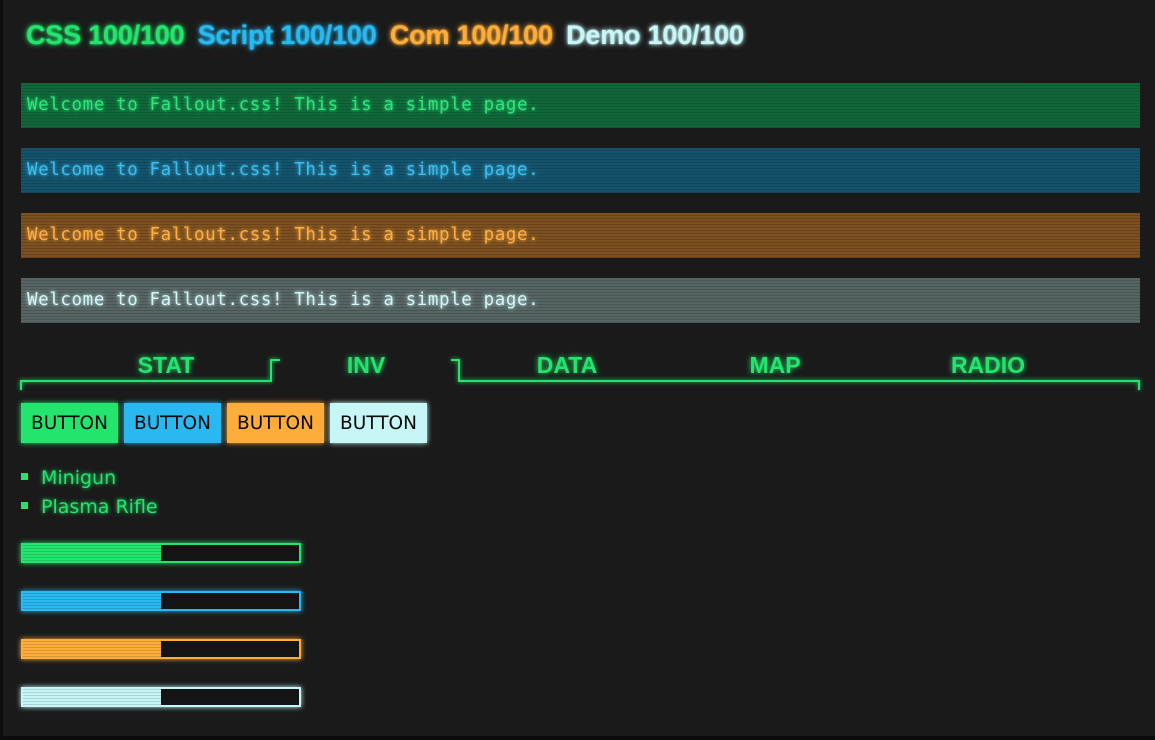 Image resolution: width=1155 pixels, height=740 pixels. I want to click on button-white: BUTTON, so click(378, 423).